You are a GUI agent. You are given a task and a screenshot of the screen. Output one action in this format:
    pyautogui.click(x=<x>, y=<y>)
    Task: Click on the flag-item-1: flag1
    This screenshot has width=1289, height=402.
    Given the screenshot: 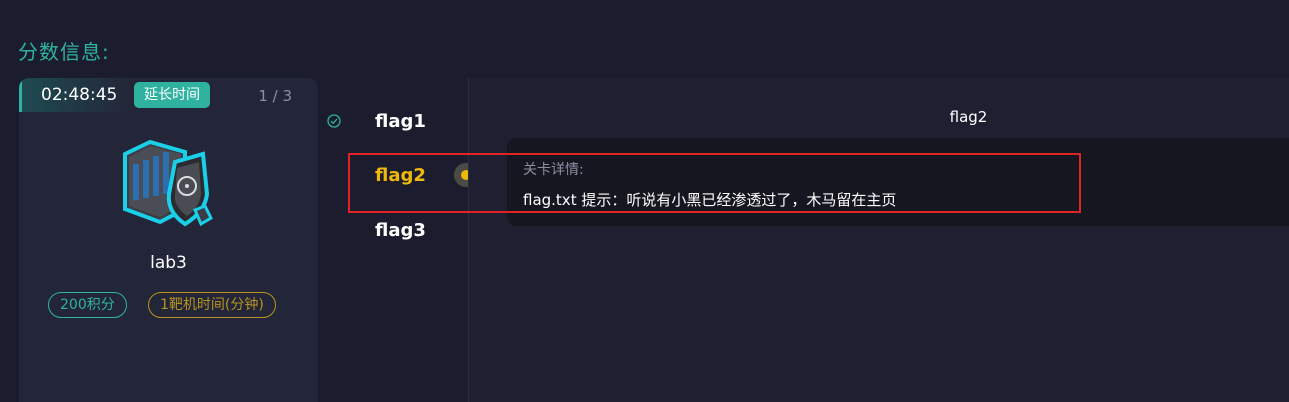 What is the action you would take?
    pyautogui.click(x=400, y=121)
    